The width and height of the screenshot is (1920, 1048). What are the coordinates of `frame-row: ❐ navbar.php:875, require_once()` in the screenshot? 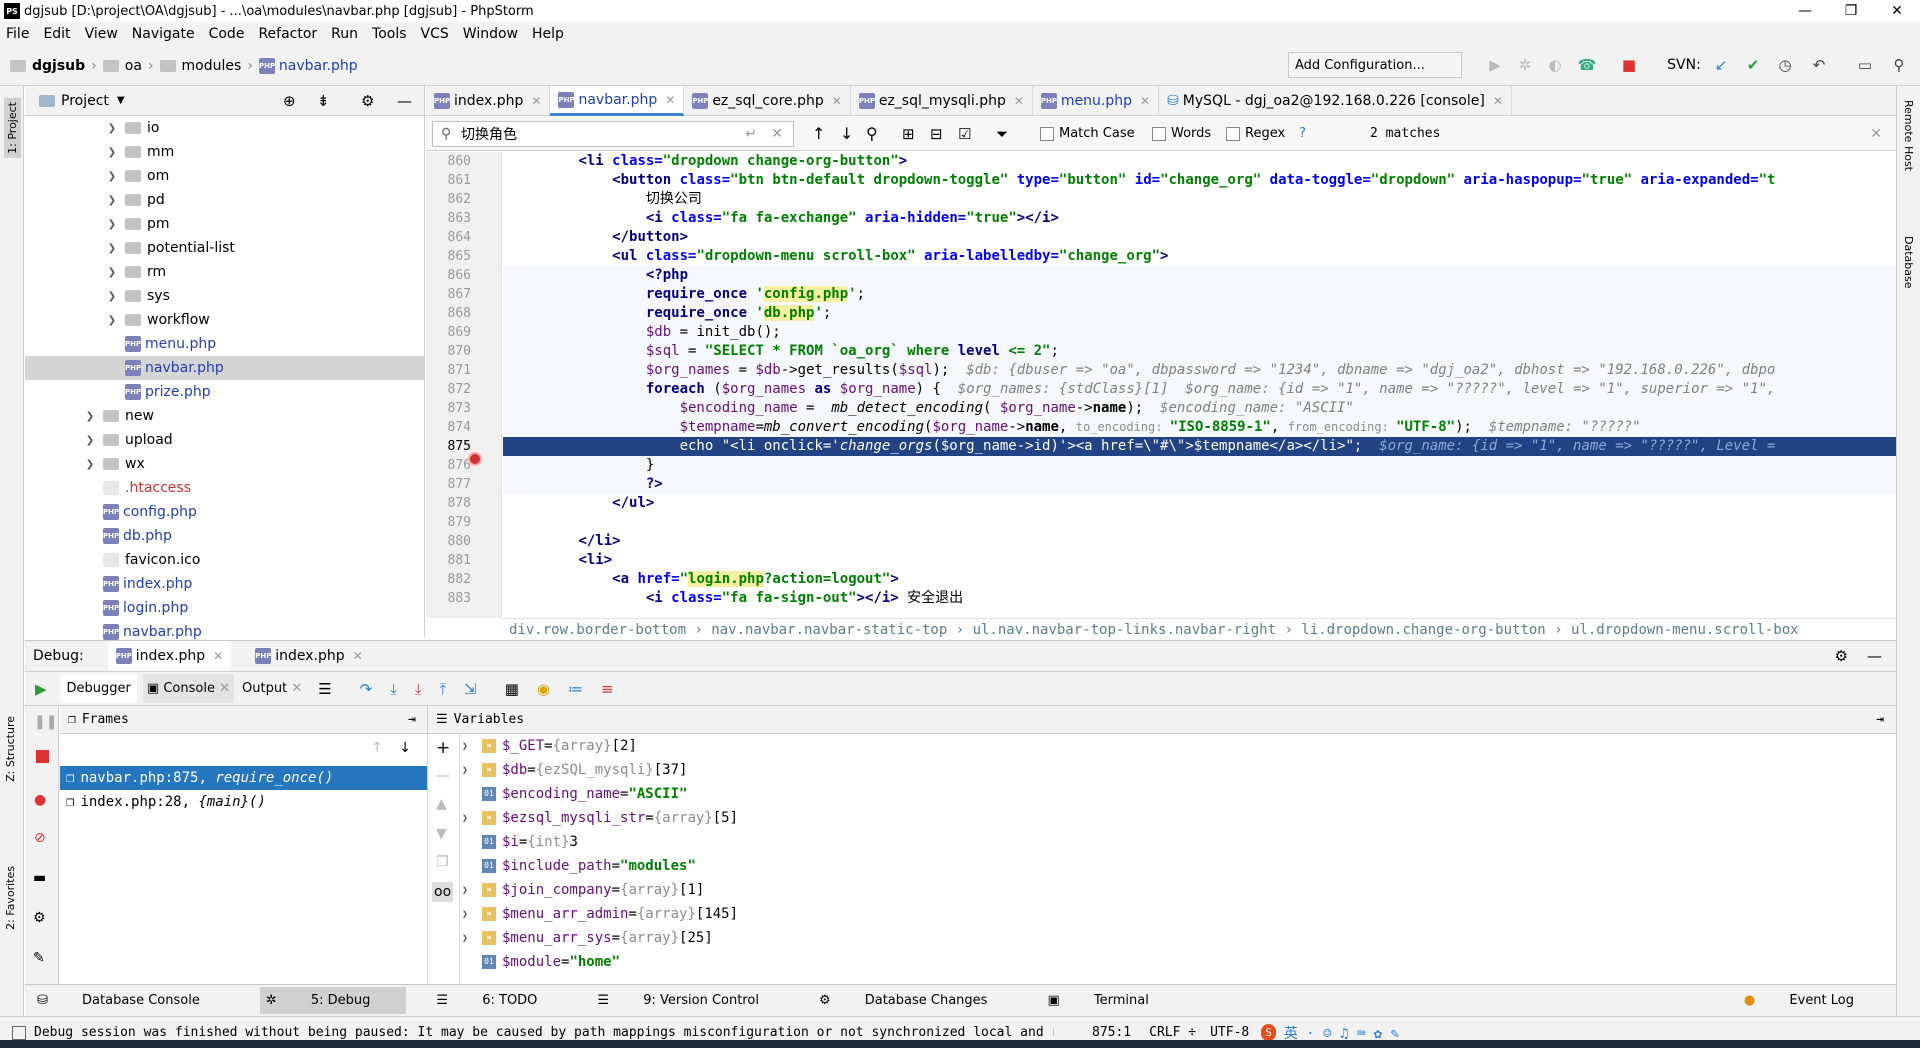 It's located at (243, 778).